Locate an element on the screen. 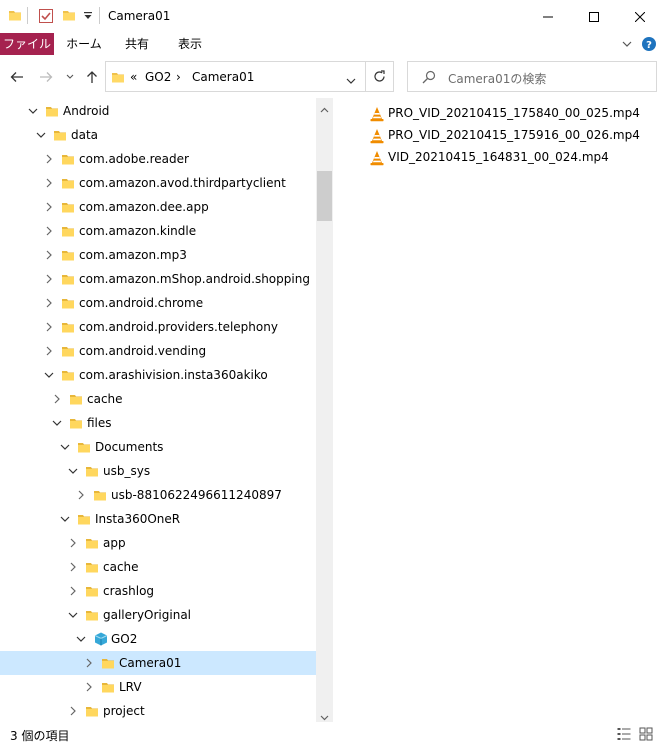 Image resolution: width=663 pixels, height=747 pixels. tree-item: galleryOriginal is located at coordinates (158, 615).